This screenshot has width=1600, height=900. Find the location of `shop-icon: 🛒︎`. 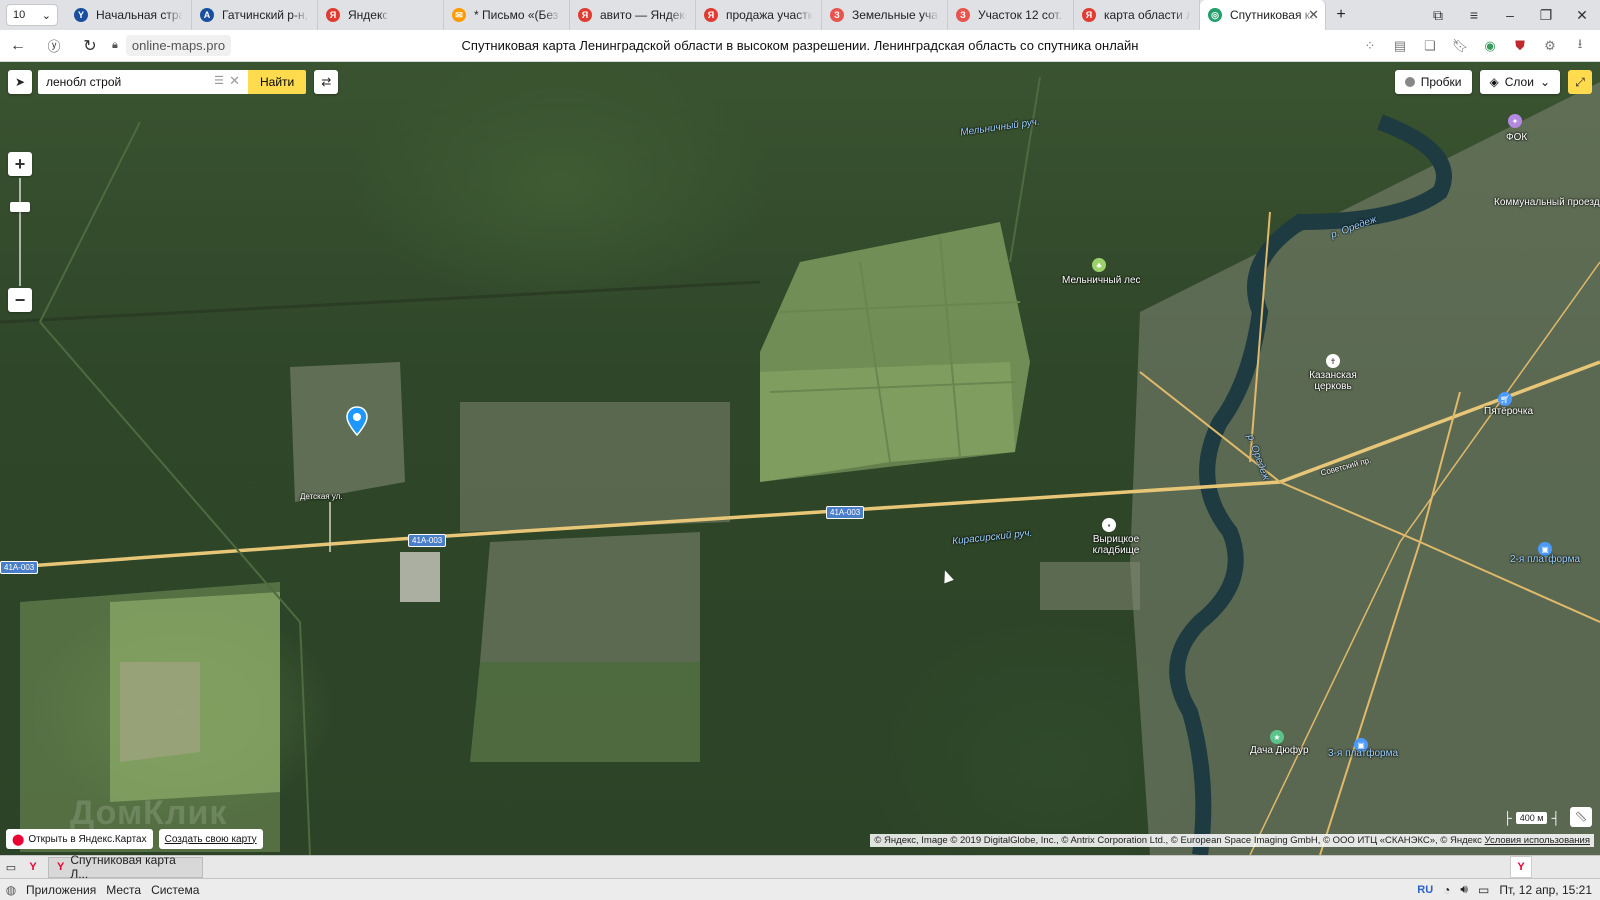

shop-icon: 🛒︎ is located at coordinates (1505, 399).